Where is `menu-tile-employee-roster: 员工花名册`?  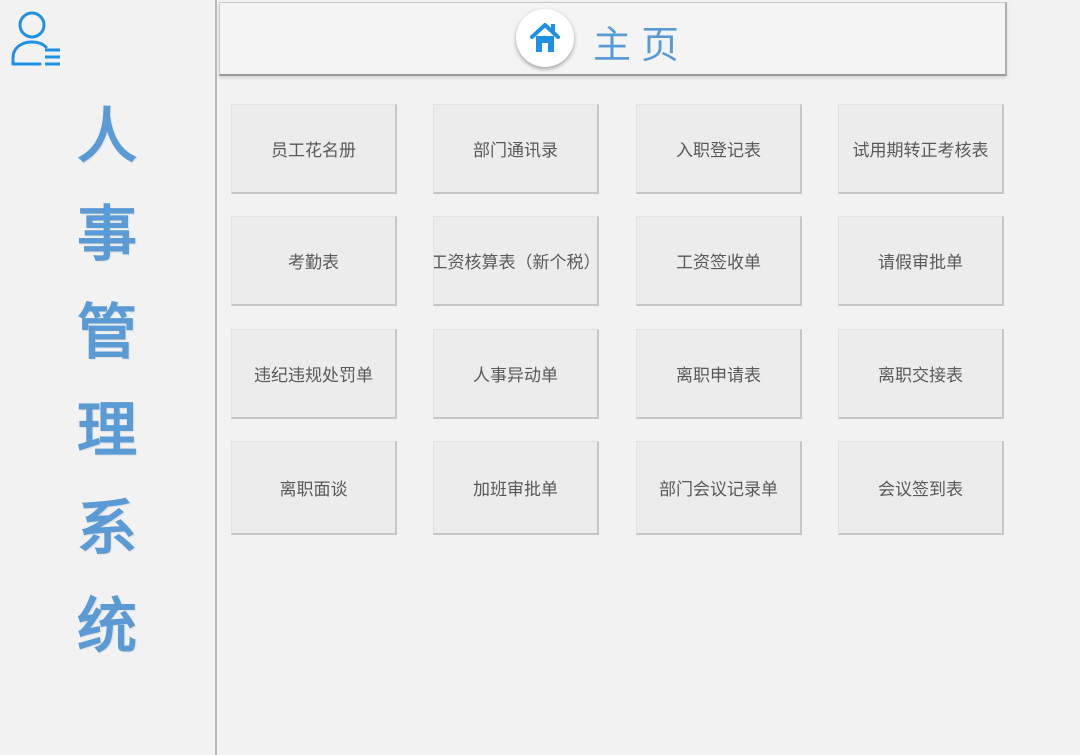
menu-tile-employee-roster: 员工花名册 is located at coordinates (314, 149).